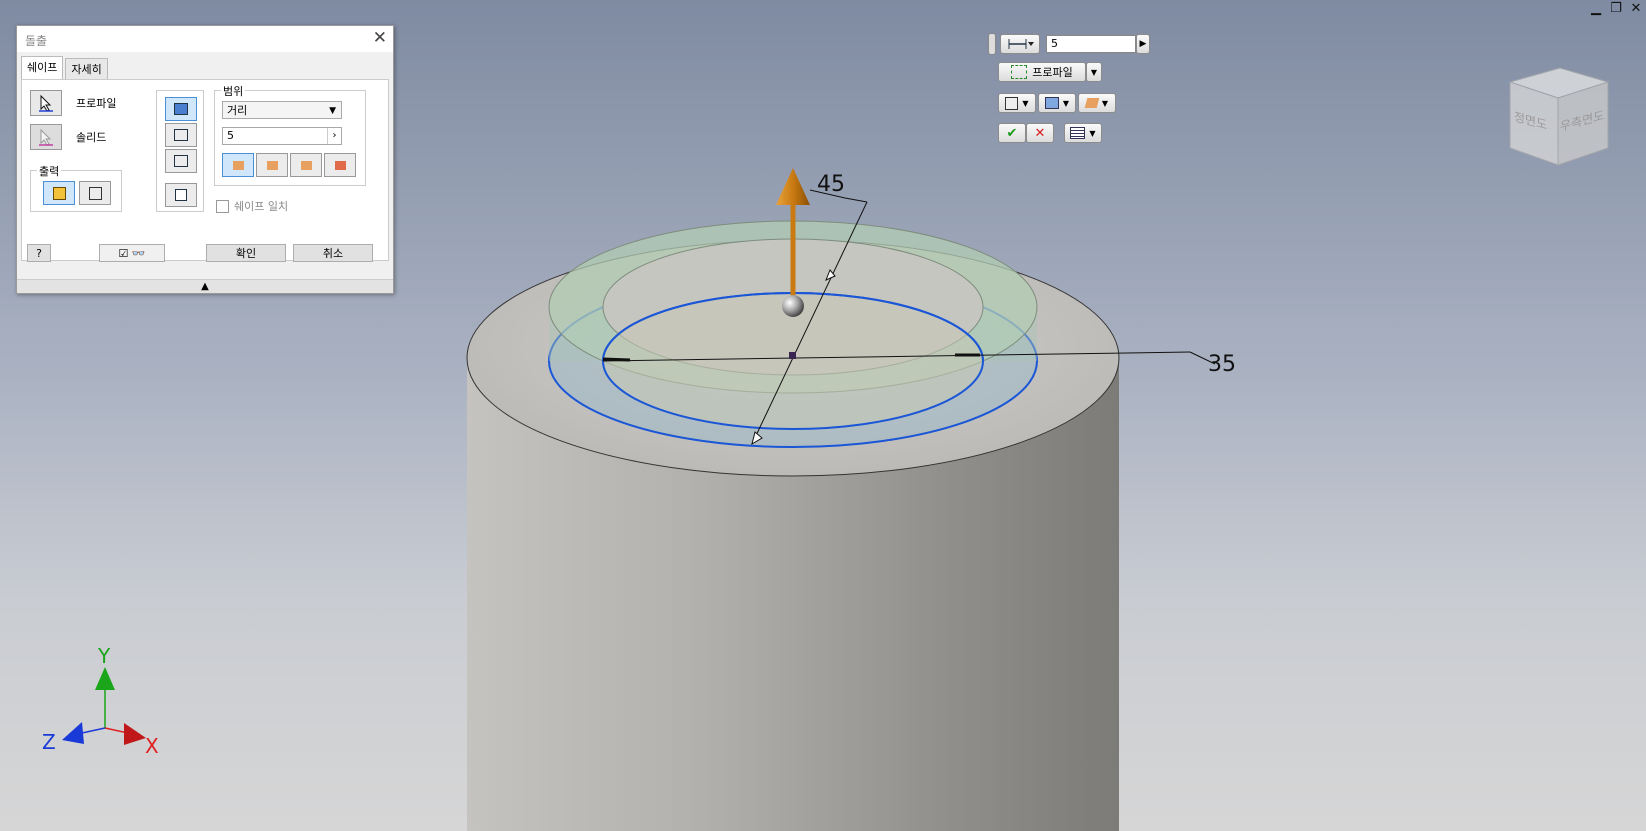 This screenshot has width=1646, height=831. I want to click on match-shape-checkbox-box, so click(222, 206).